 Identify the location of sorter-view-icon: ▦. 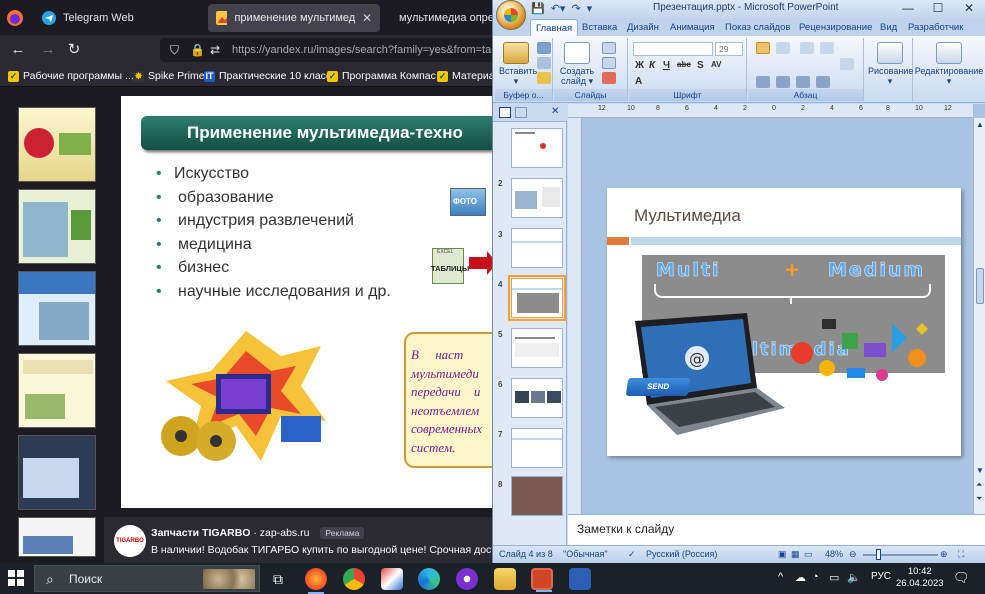
(795, 554).